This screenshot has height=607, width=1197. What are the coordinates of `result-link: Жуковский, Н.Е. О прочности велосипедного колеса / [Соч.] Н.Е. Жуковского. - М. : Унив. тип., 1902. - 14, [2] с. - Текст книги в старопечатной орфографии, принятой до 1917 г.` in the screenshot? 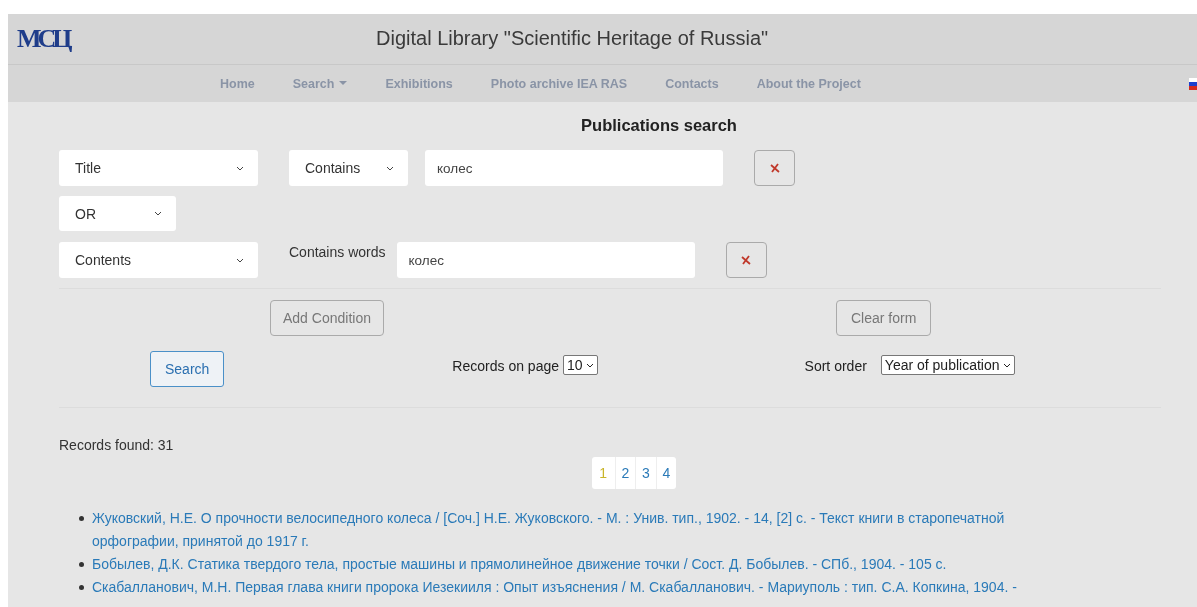 It's located at (590, 530).